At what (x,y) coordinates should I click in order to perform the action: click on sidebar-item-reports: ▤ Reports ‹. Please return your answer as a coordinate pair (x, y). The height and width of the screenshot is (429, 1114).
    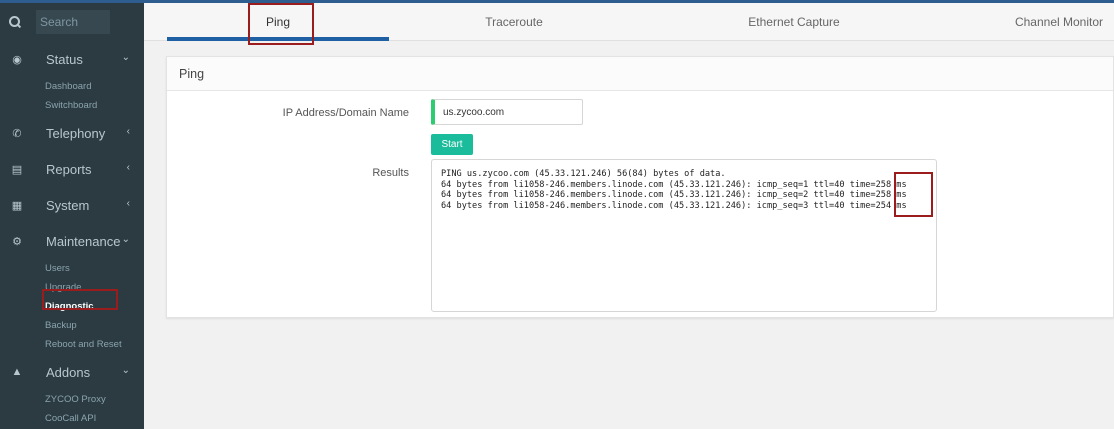
    Looking at the image, I should click on (72, 169).